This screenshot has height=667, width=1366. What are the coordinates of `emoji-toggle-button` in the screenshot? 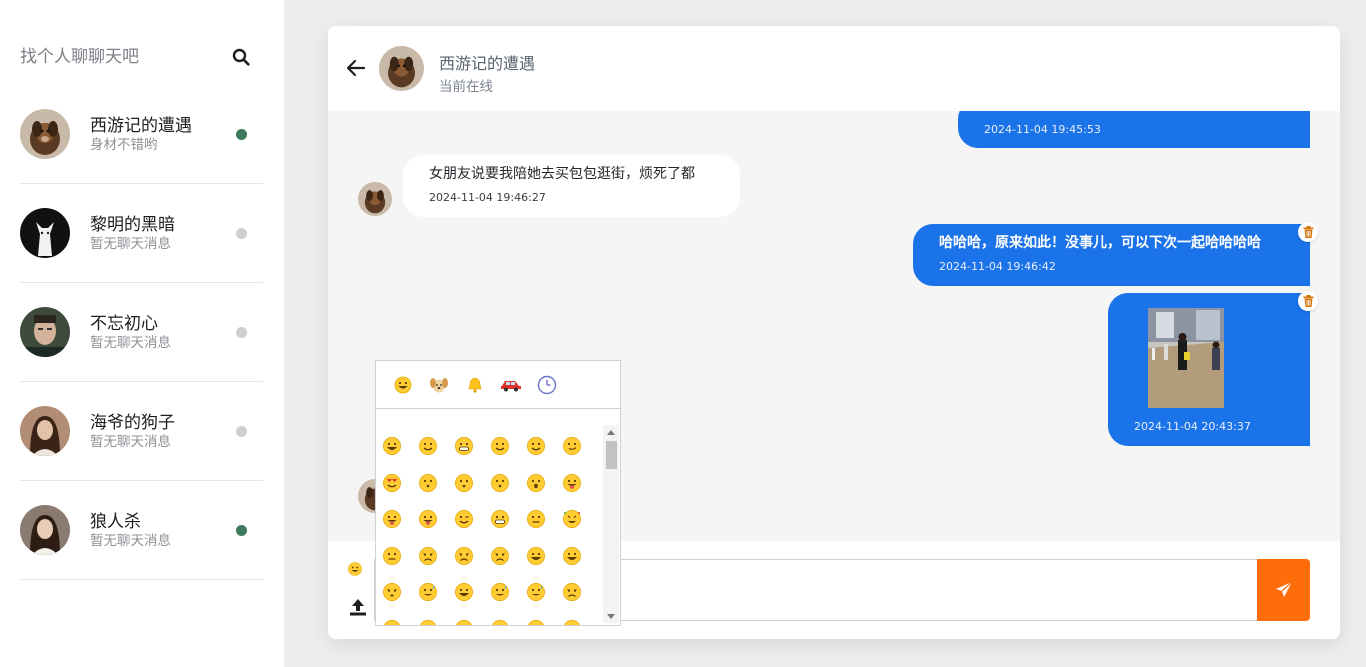 It's located at (357, 570).